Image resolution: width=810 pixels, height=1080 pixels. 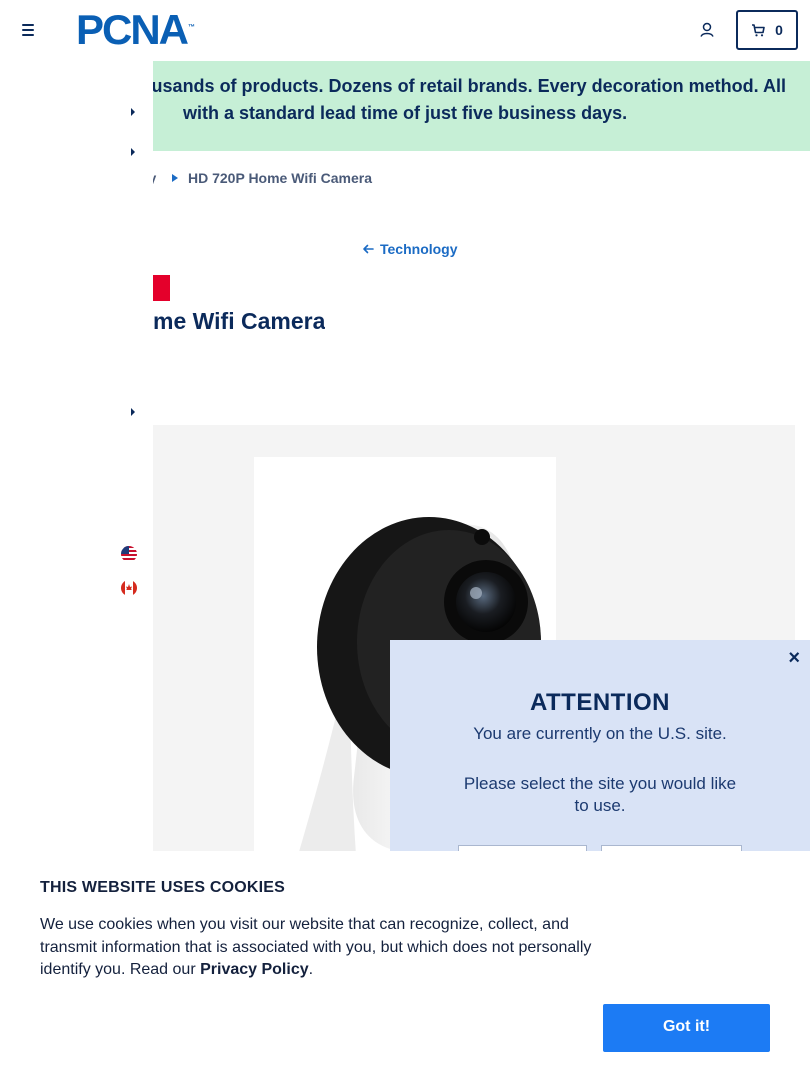 I want to click on pcna-logo: PCNA ™, so click(x=135, y=30).